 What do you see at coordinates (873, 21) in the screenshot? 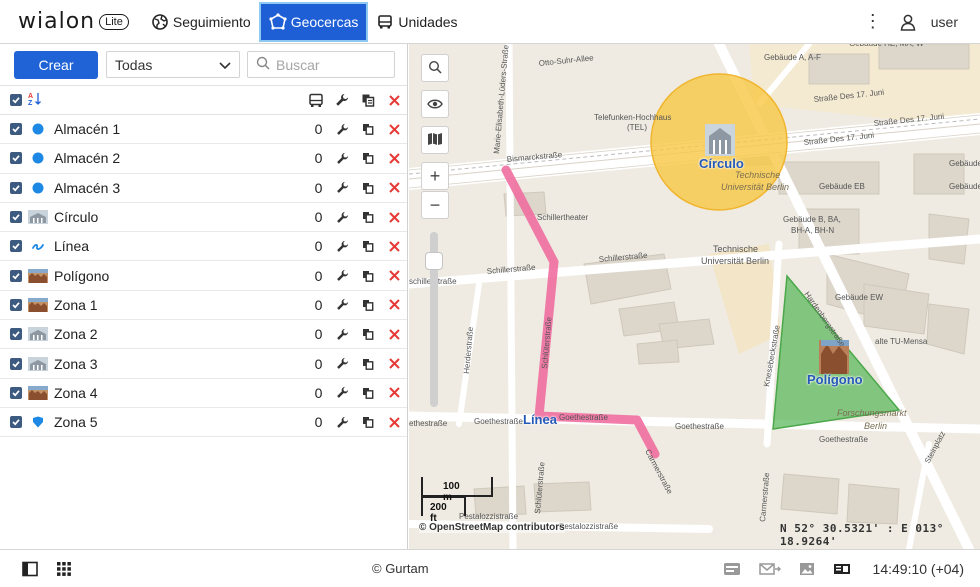
I see `more-menu-icon: ⋮` at bounding box center [873, 21].